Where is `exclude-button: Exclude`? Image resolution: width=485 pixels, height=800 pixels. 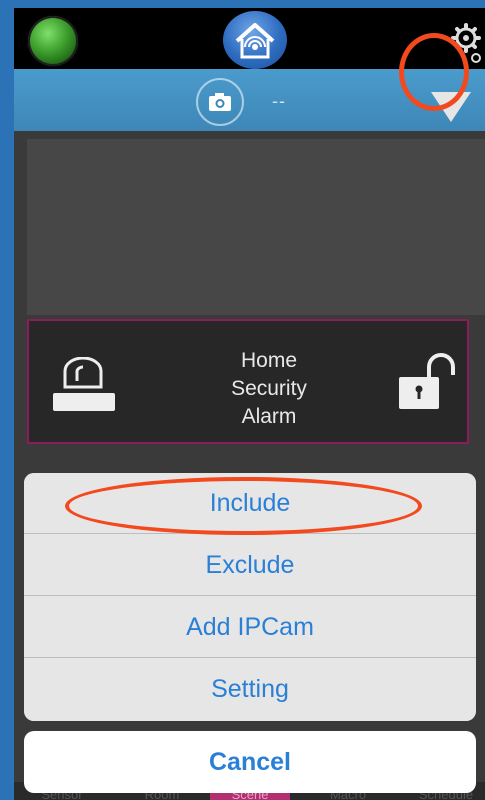 exclude-button: Exclude is located at coordinates (250, 565).